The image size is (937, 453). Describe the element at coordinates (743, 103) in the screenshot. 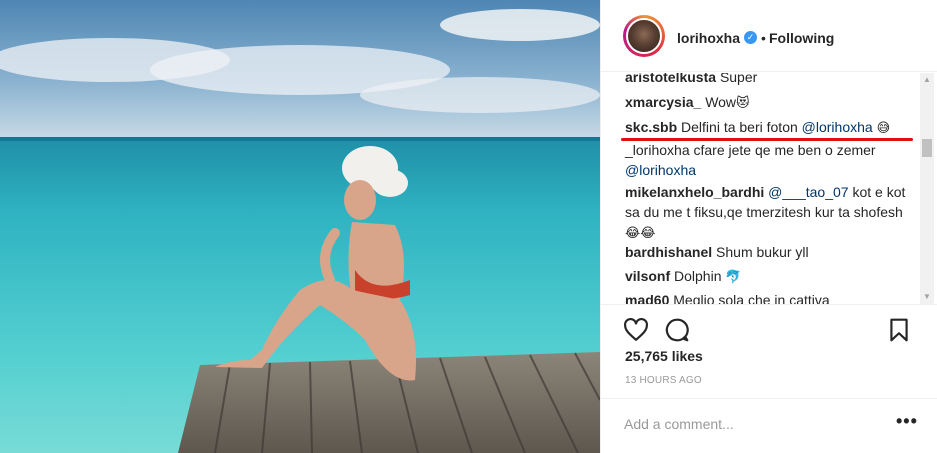

I see `emoji: 😻` at that location.